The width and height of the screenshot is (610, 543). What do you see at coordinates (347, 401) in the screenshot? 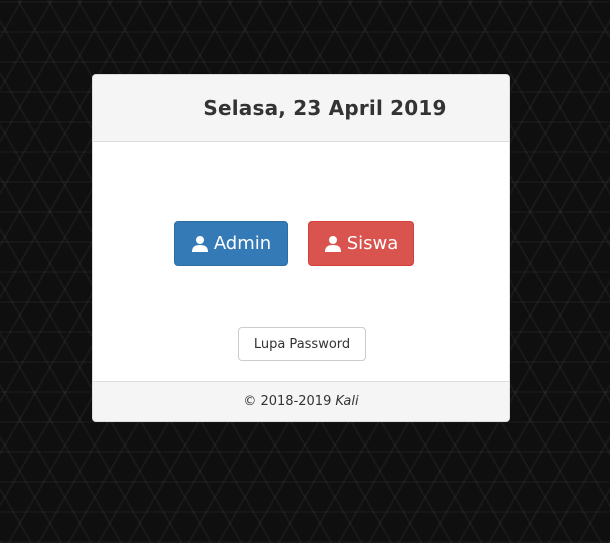
I see `author-name: Kali` at bounding box center [347, 401].